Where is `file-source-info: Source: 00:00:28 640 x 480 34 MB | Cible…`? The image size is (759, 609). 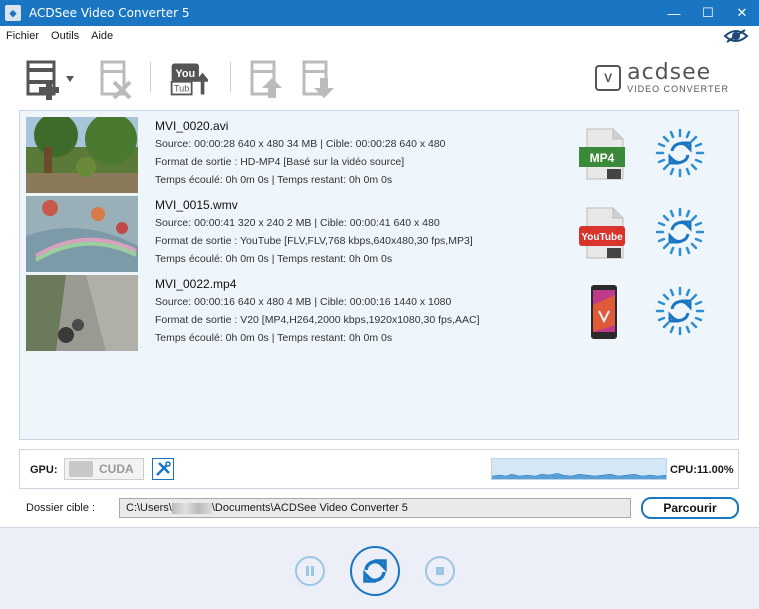 file-source-info: Source: 00:00:28 640 x 480 34 MB | Cible… is located at coordinates (300, 144).